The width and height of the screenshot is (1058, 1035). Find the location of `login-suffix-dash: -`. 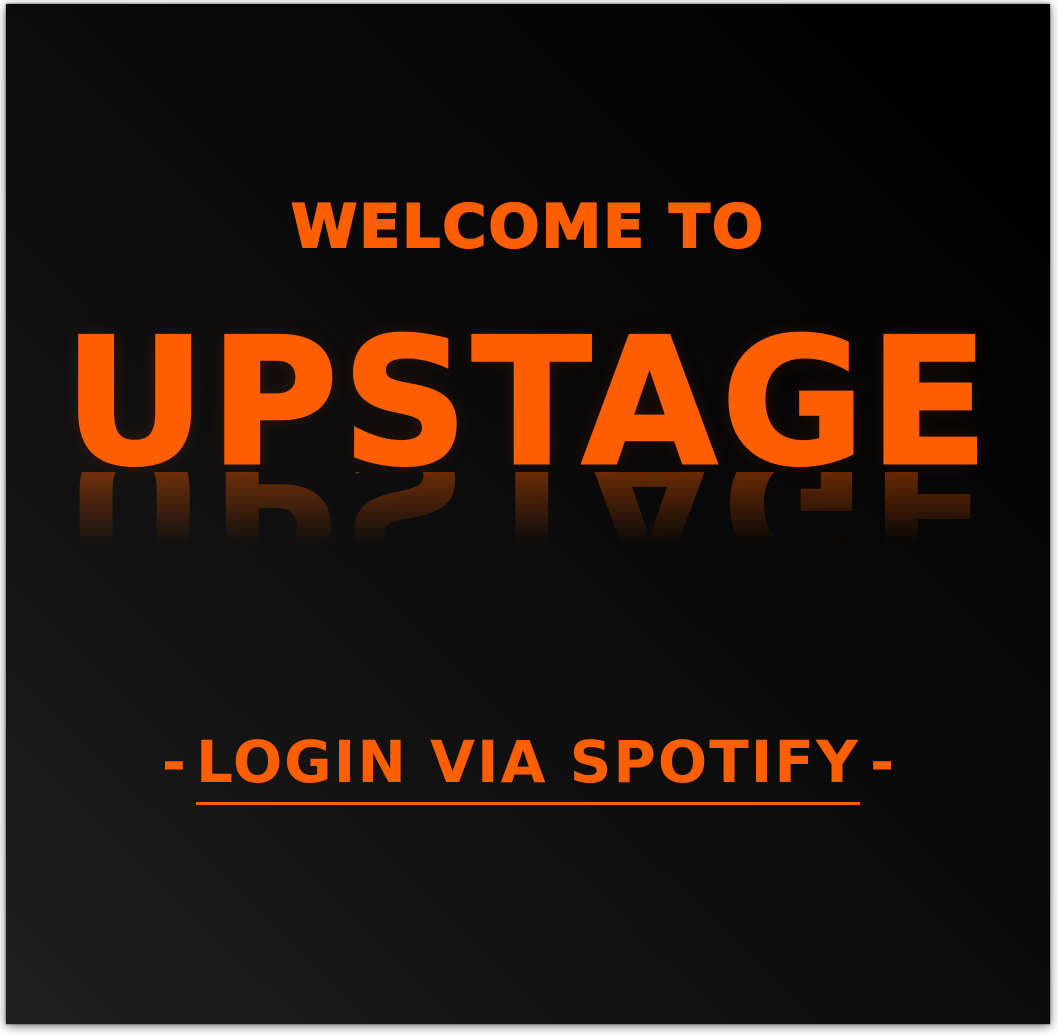

login-suffix-dash: - is located at coordinates (882, 762).